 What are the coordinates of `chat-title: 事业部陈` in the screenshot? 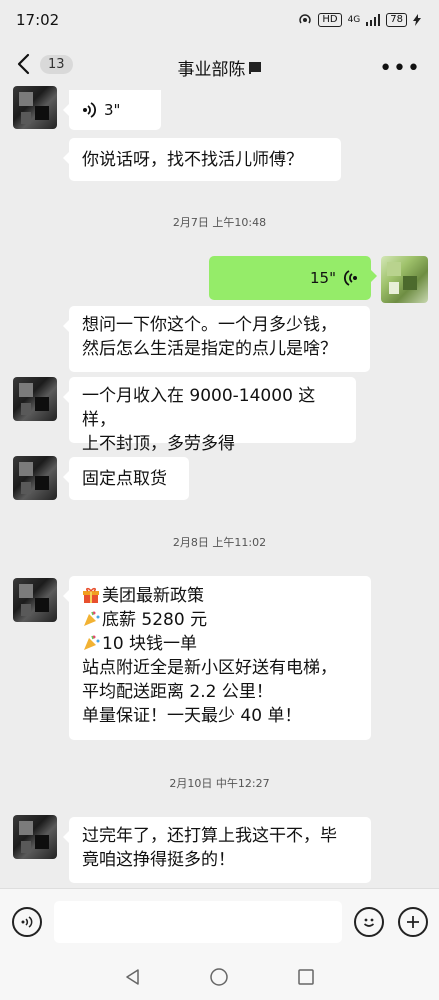 It's located at (211, 69).